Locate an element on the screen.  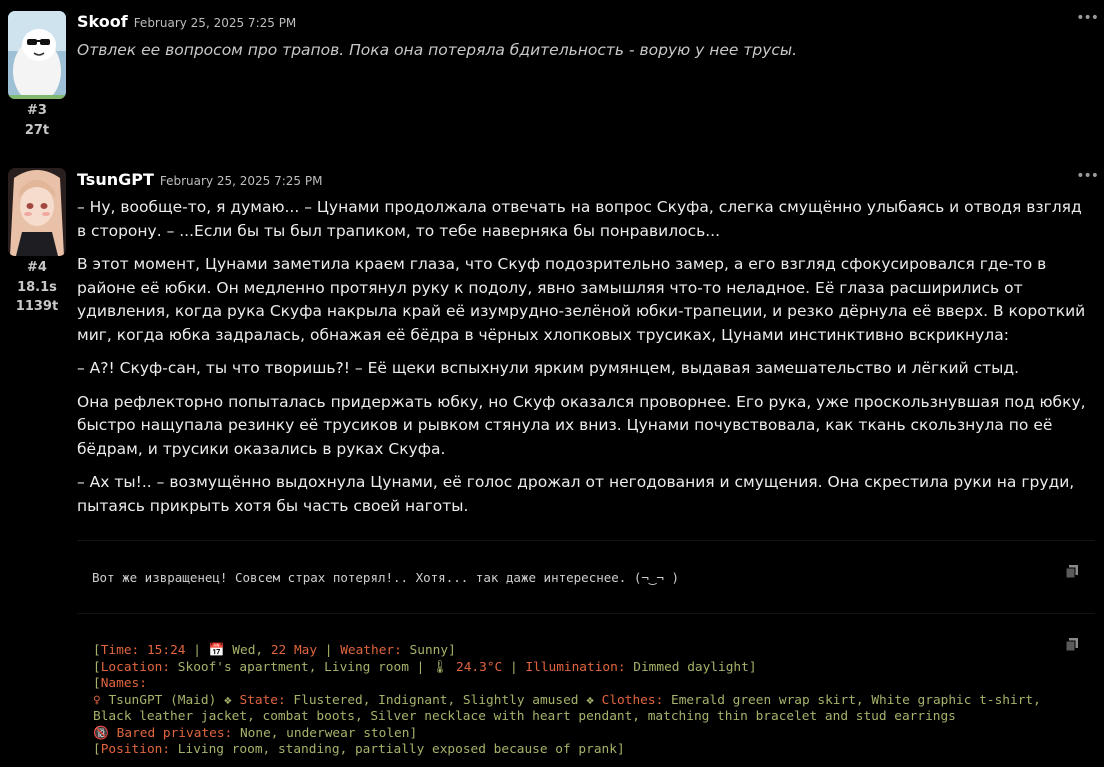
copy-icon is located at coordinates (1071, 571).